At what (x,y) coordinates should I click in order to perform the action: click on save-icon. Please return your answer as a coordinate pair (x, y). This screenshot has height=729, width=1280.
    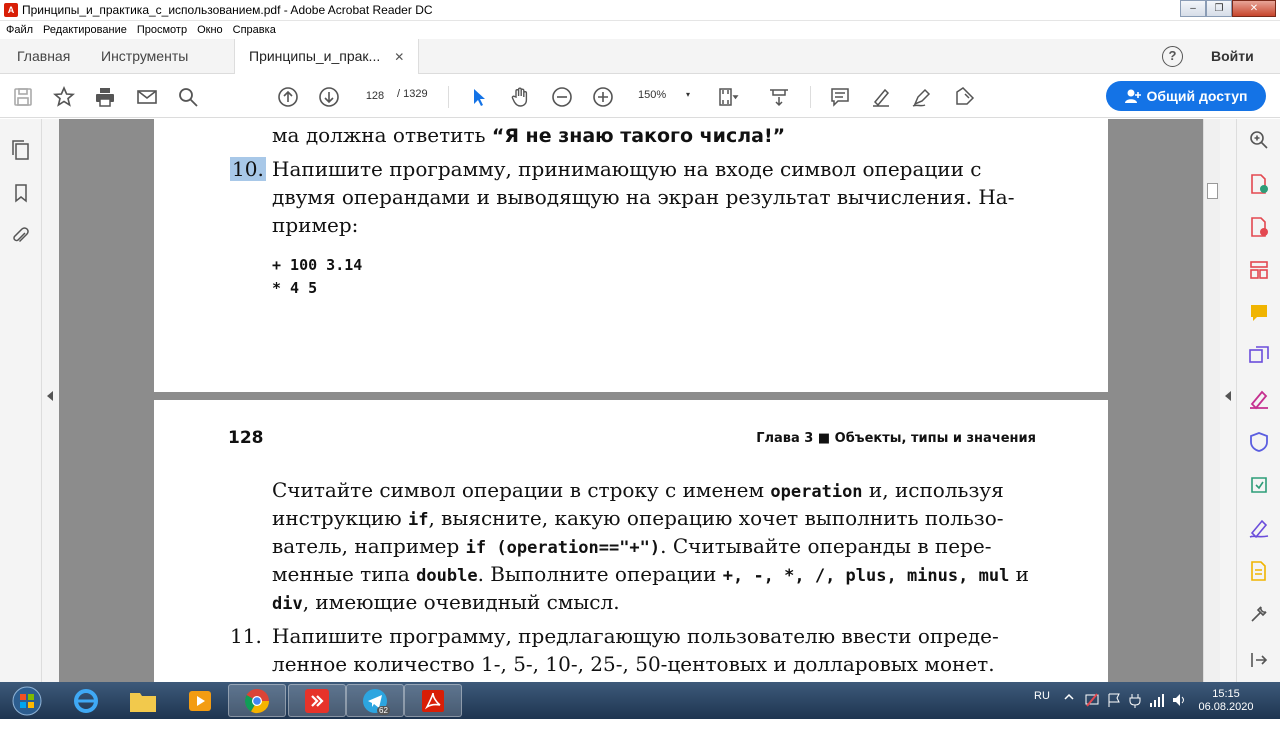
    Looking at the image, I should click on (23, 97).